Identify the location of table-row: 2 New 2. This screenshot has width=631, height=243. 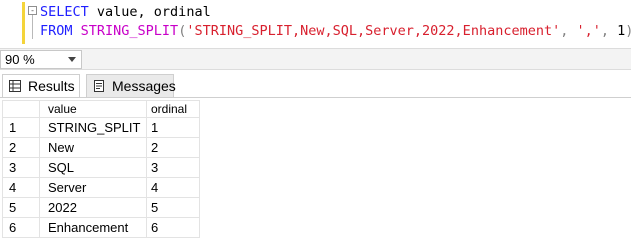
(101, 147).